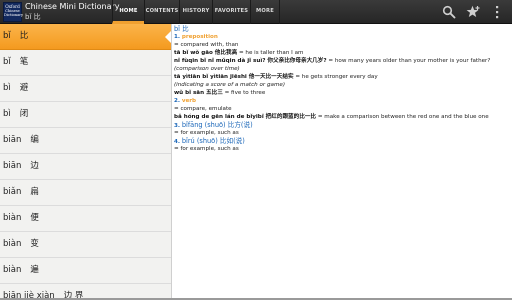  Describe the element at coordinates (181, 29) in the screenshot. I see `entry-headword: bǐ 比` at that location.